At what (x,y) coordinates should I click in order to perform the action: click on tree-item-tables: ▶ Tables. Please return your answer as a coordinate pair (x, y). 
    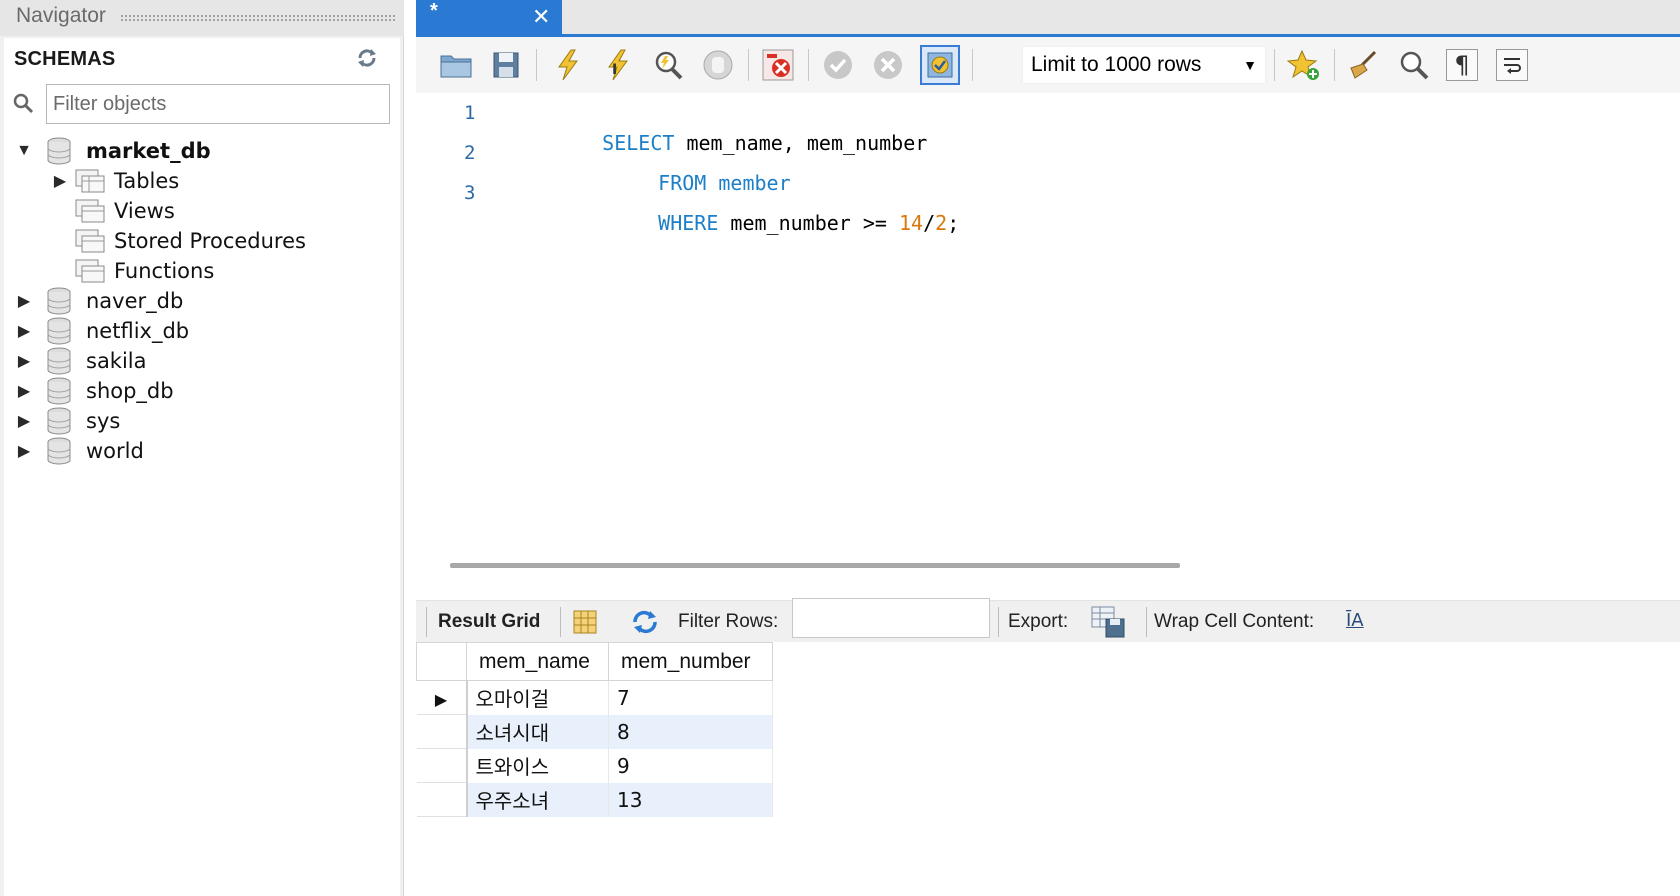
    Looking at the image, I should click on (114, 181).